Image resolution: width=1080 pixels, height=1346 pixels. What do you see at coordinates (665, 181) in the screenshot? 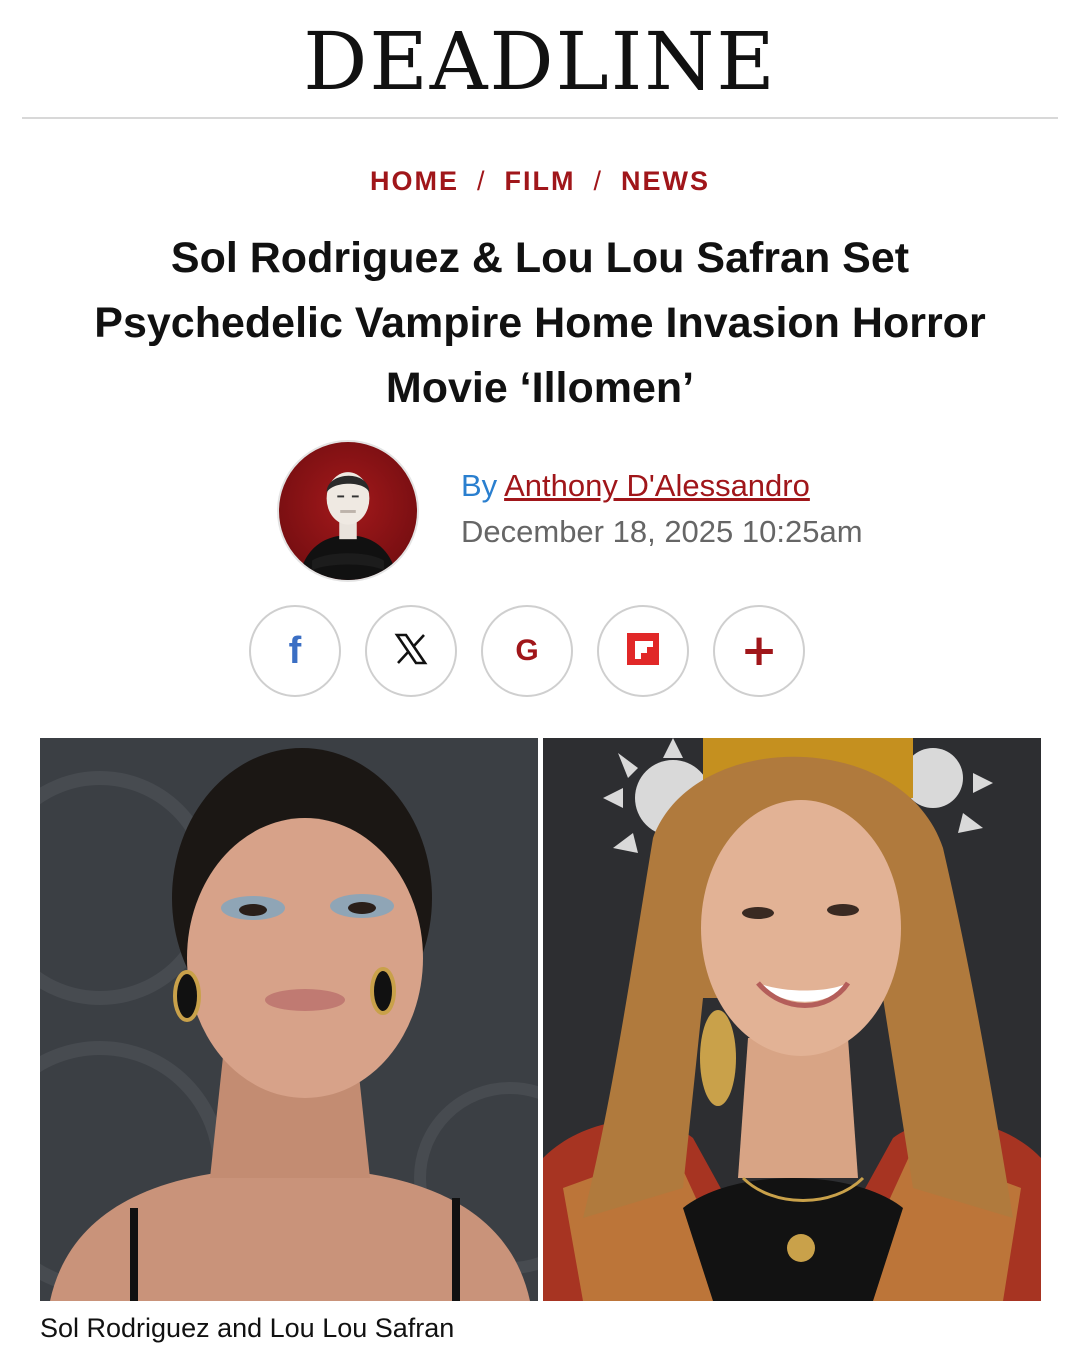
I see `breadcrumb-news: NEWS` at bounding box center [665, 181].